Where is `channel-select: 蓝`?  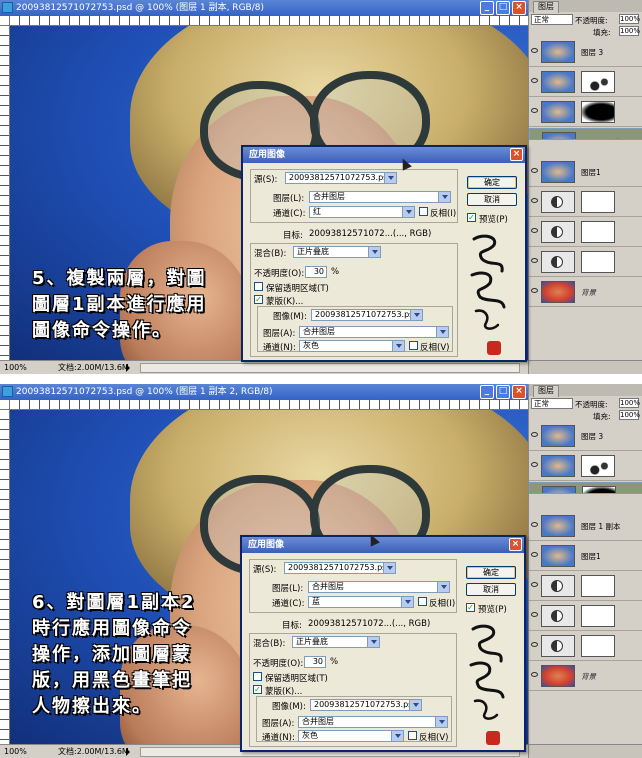 channel-select: 蓝 is located at coordinates (361, 602).